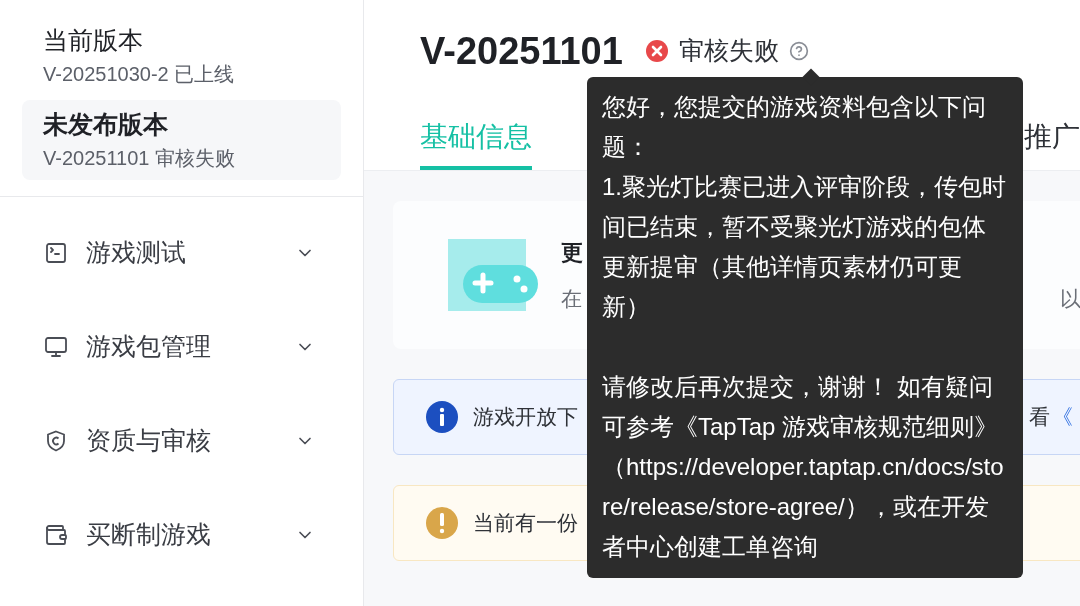  Describe the element at coordinates (93, 40) in the screenshot. I see `version-label: 当前版本` at that location.